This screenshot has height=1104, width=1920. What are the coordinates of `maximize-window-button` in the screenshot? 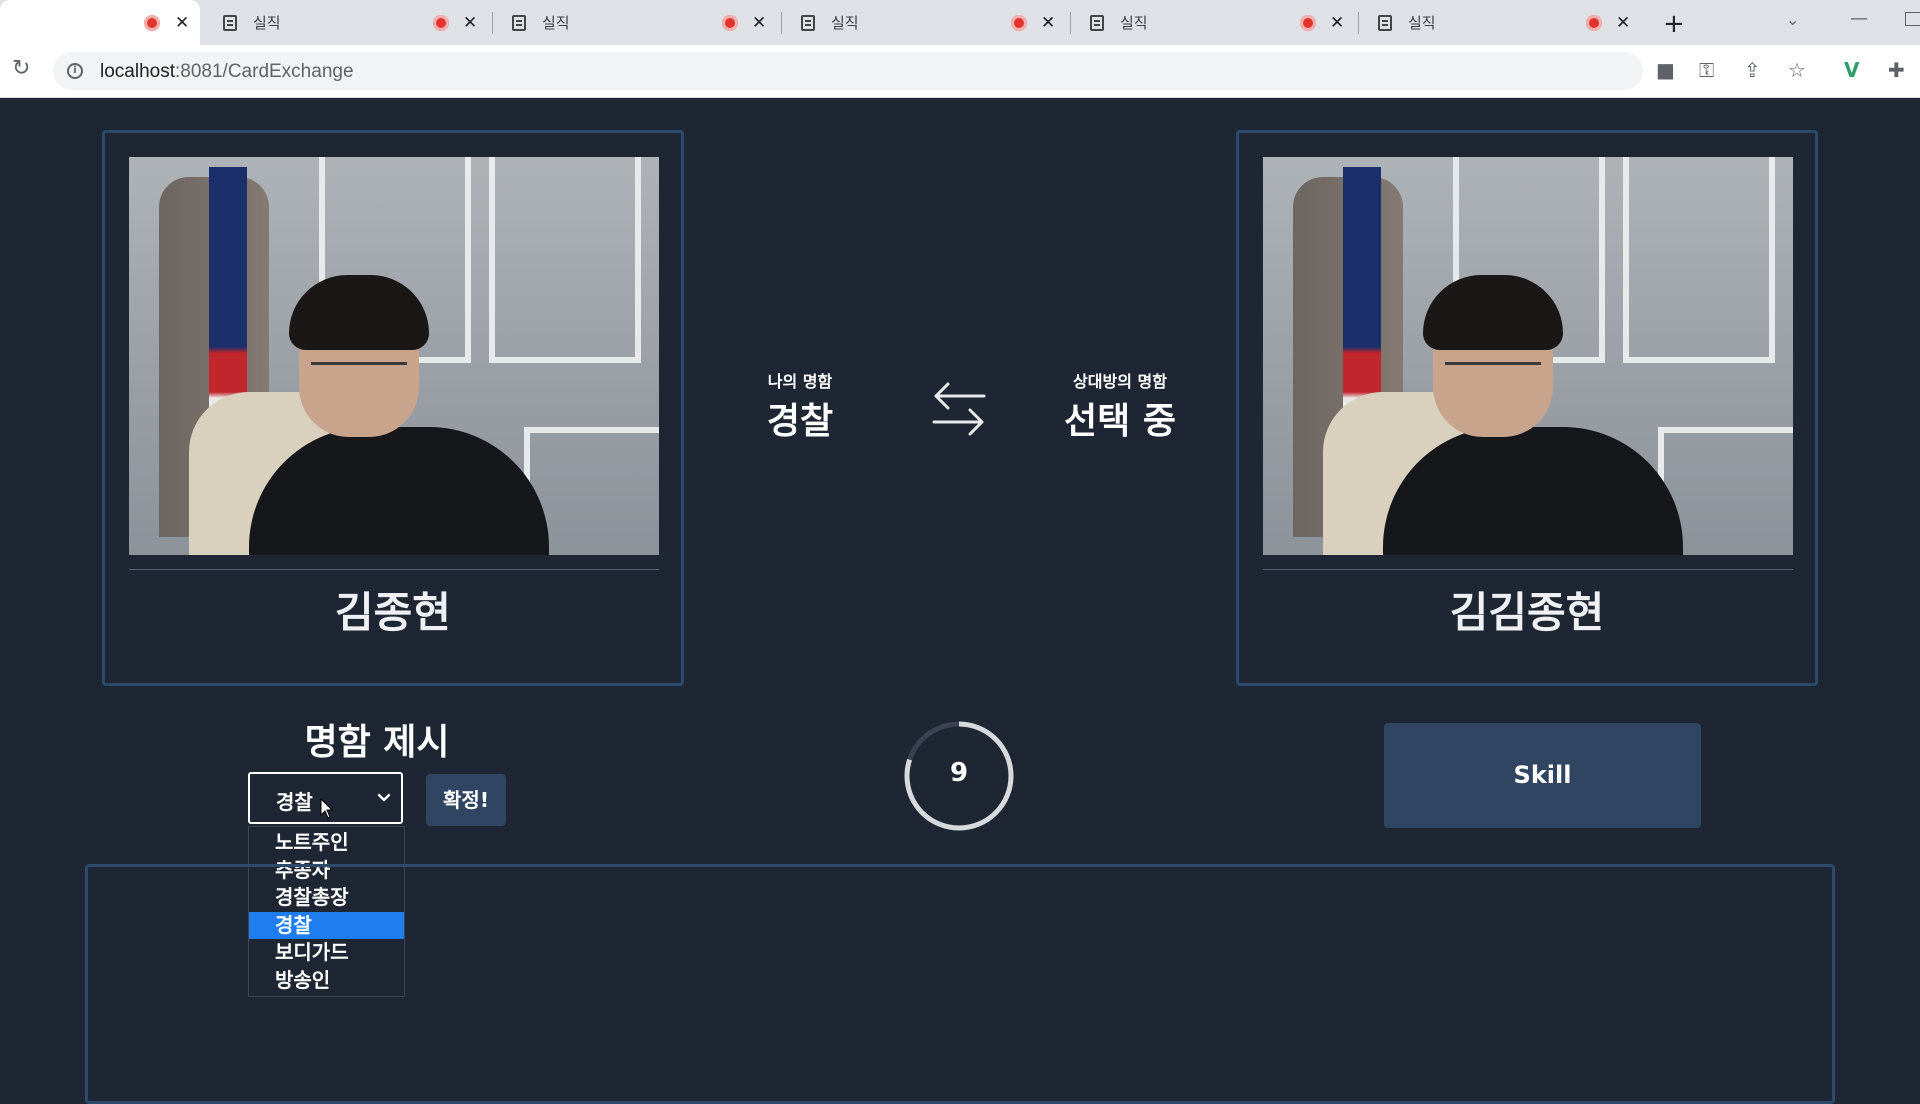 It's located at (1912, 19).